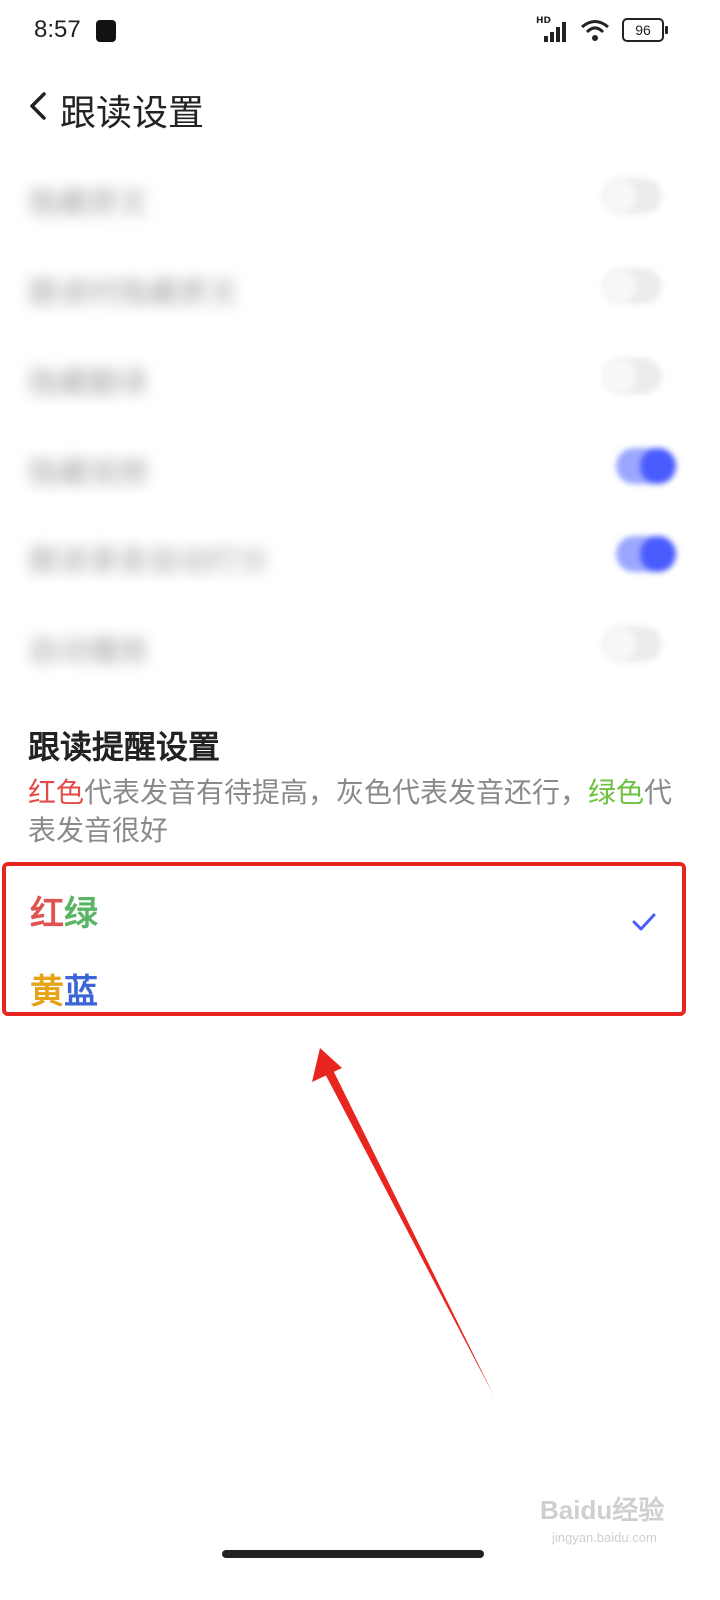 This screenshot has width=720, height=1600. What do you see at coordinates (360, 649) in the screenshot?
I see `setting-row: 自动播放` at bounding box center [360, 649].